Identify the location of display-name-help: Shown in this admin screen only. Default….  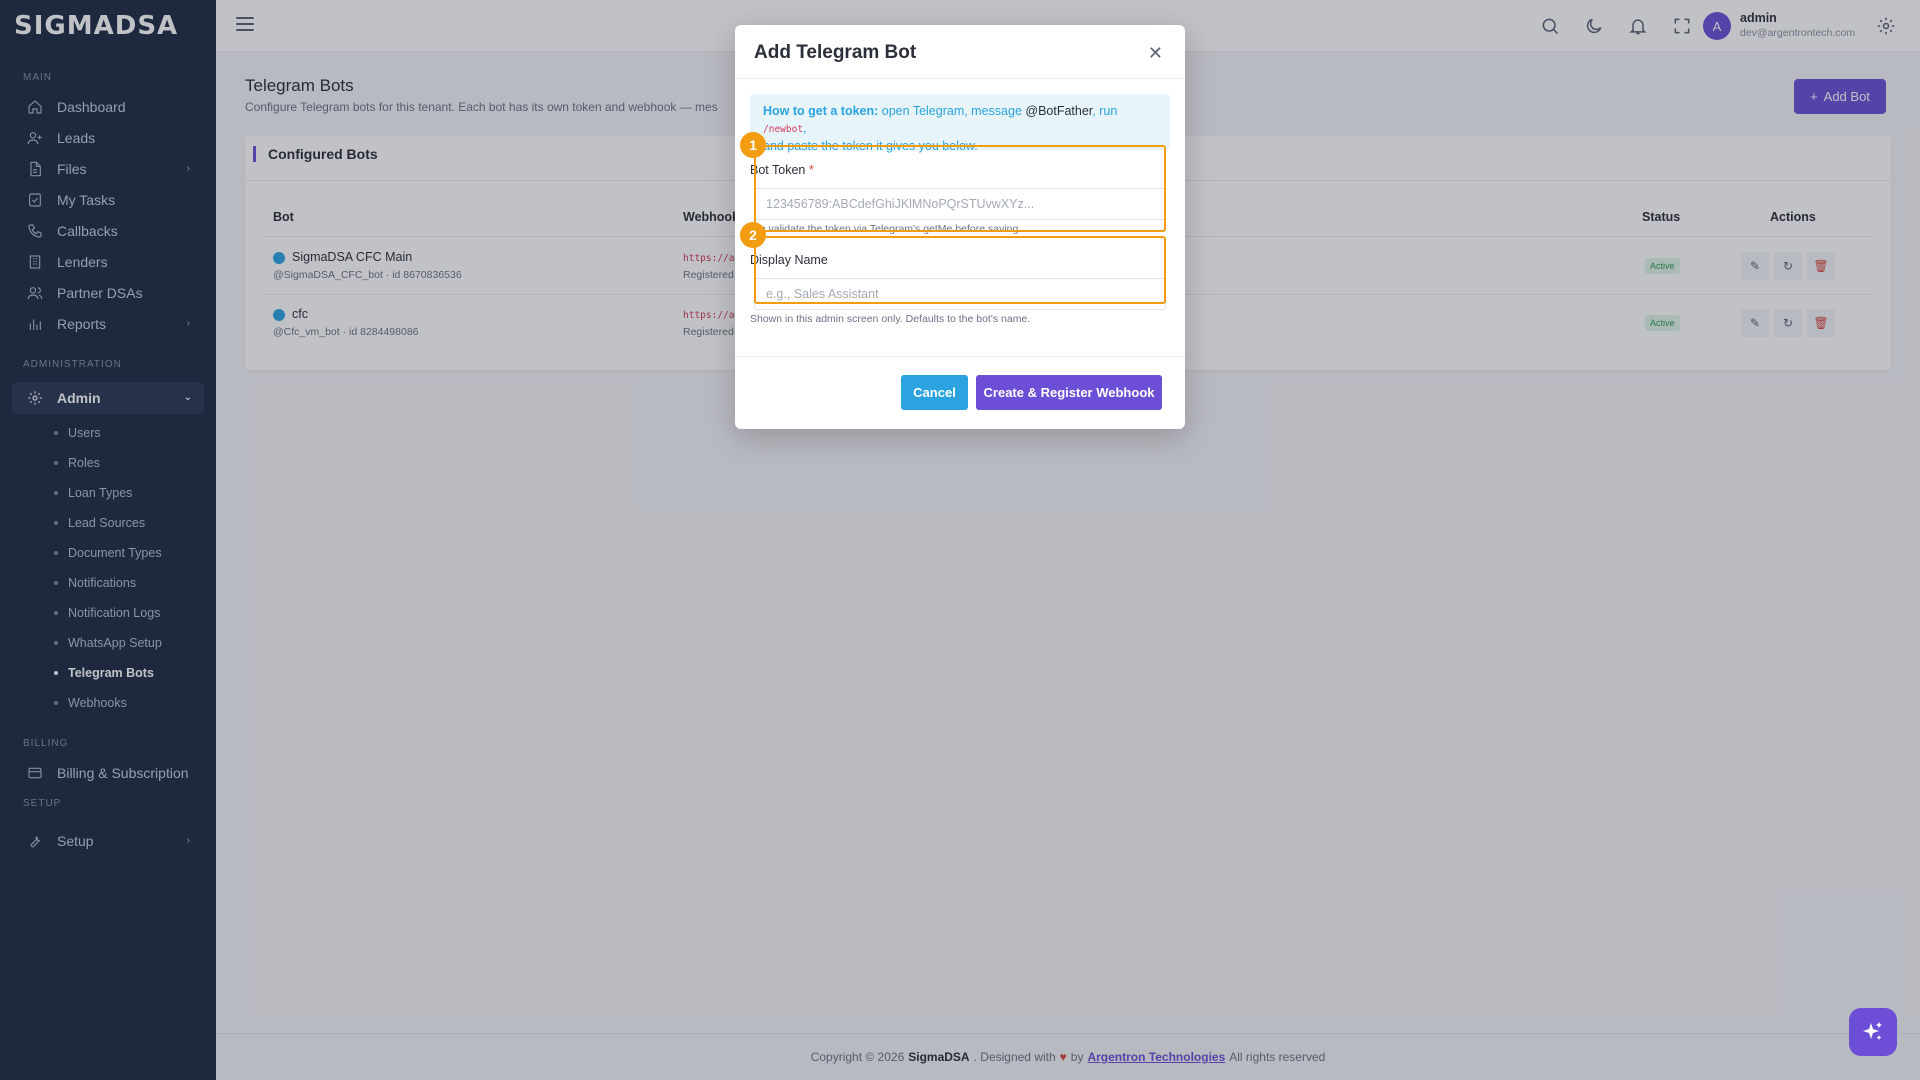
(890, 319).